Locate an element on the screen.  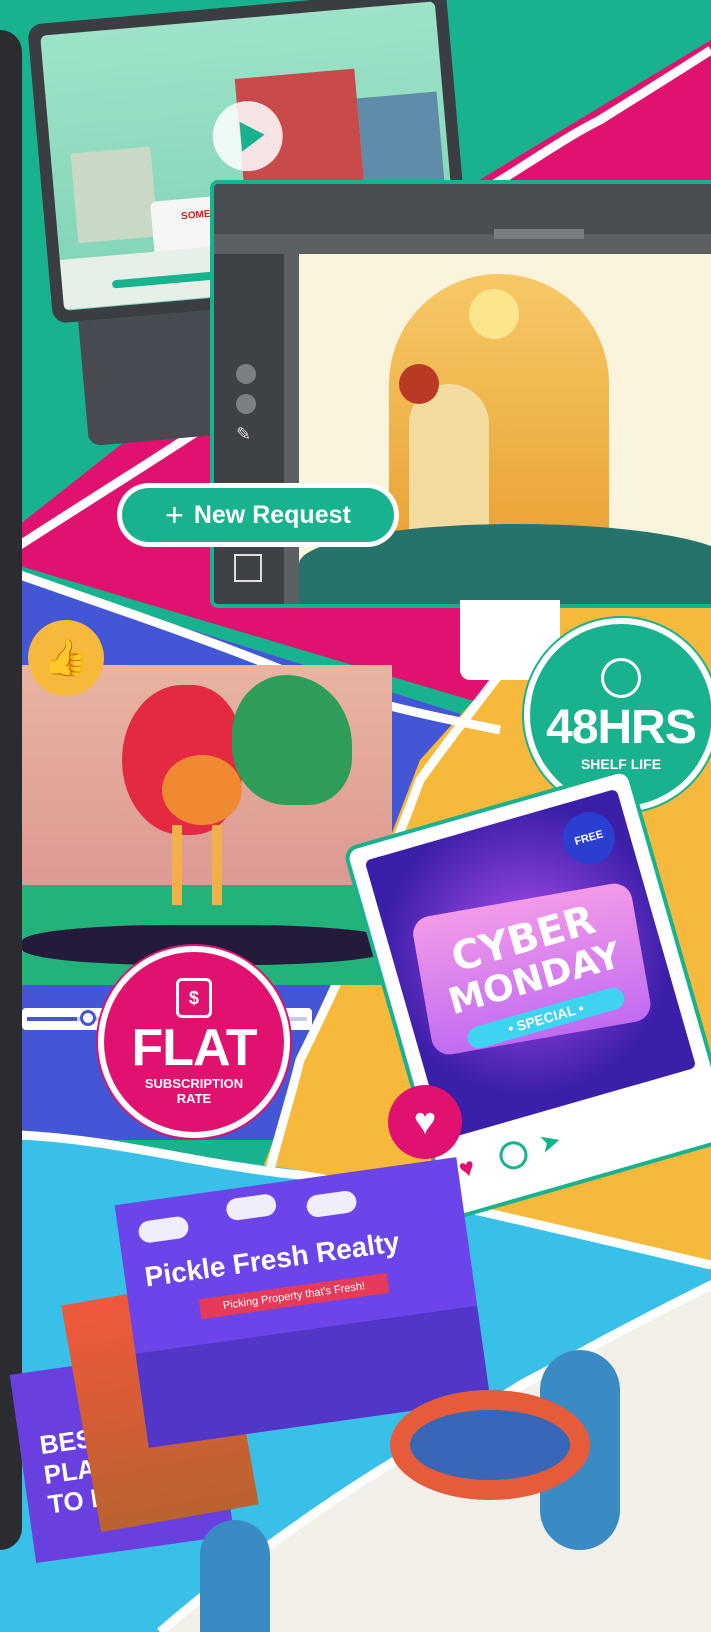
play-icon is located at coordinates (252, 136).